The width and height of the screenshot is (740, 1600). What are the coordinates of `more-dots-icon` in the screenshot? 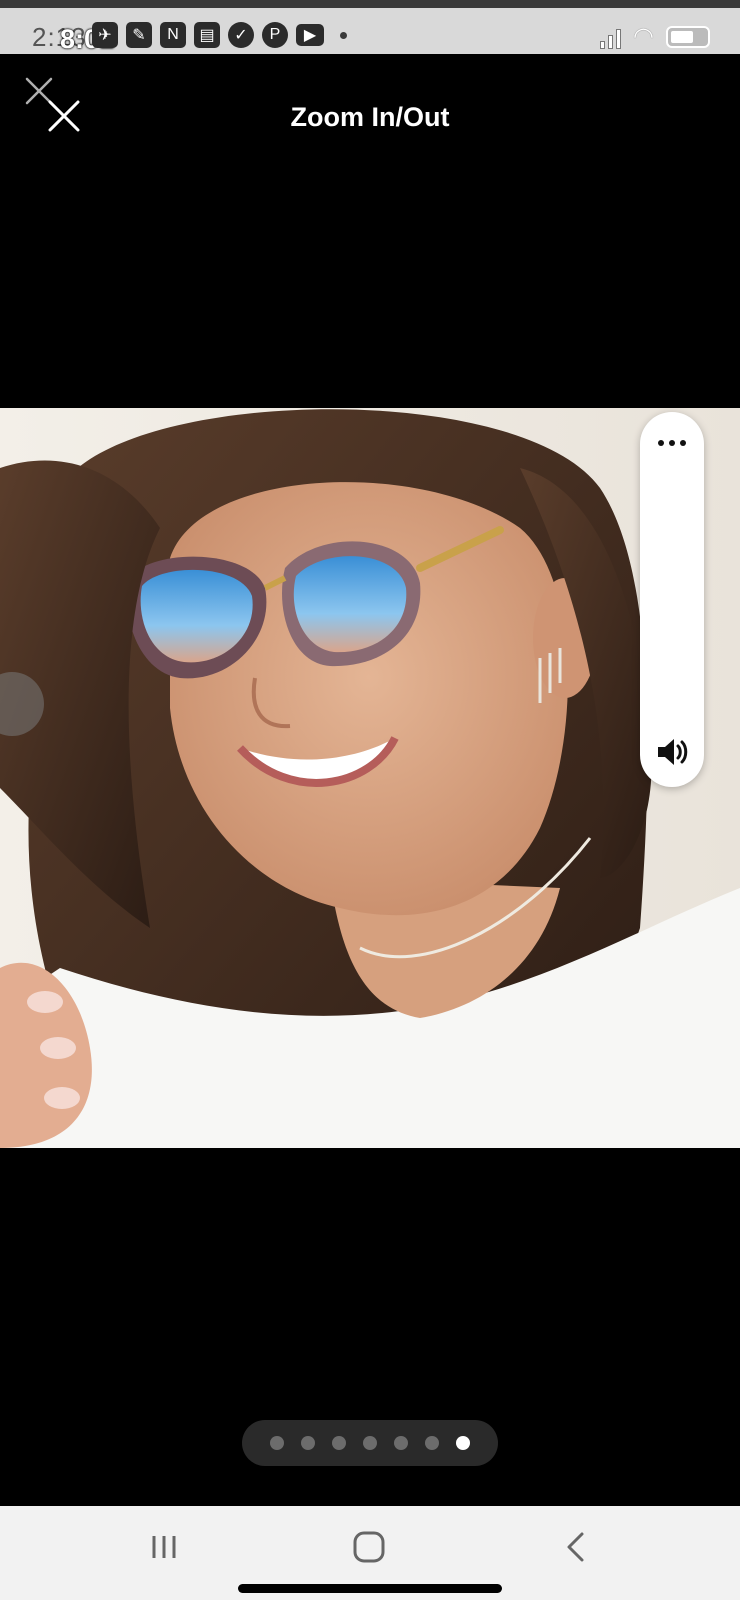 It's located at (661, 443).